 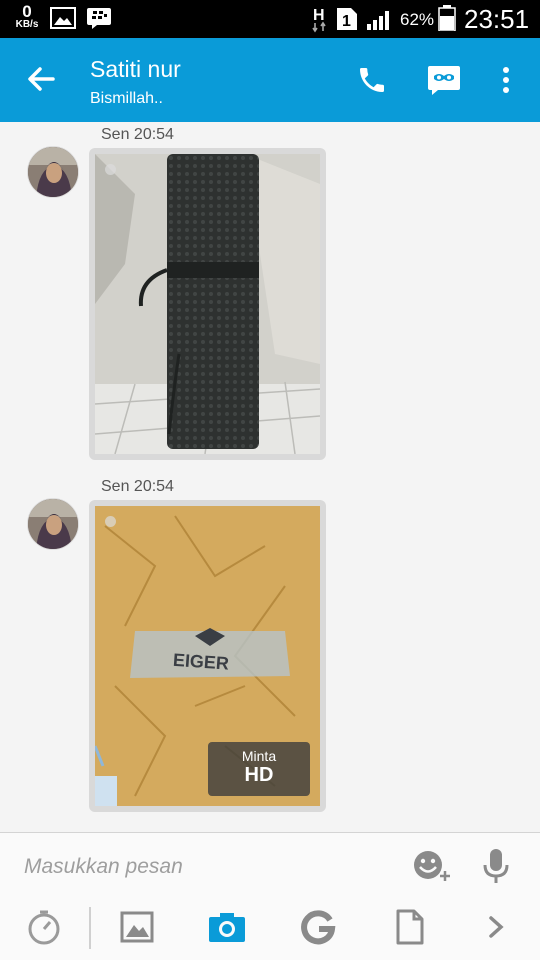 I want to click on message-input: Masukkan pesan, so click(x=103, y=867).